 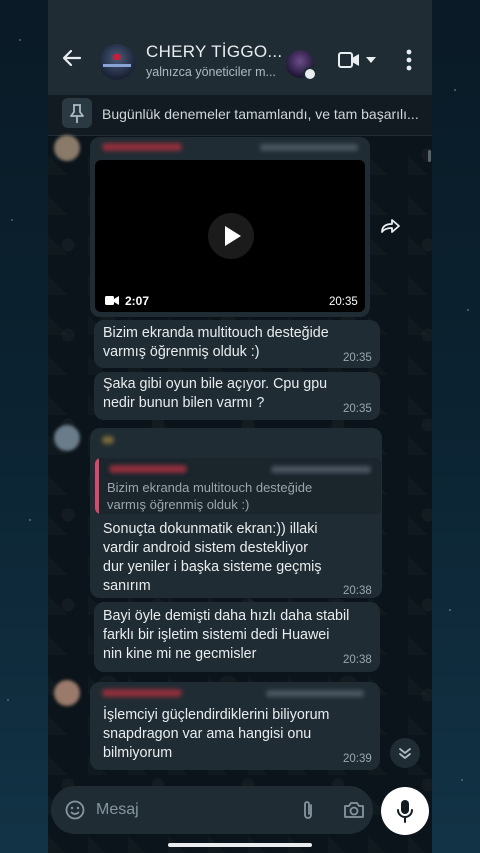 I want to click on emoji-icon, so click(x=75, y=810).